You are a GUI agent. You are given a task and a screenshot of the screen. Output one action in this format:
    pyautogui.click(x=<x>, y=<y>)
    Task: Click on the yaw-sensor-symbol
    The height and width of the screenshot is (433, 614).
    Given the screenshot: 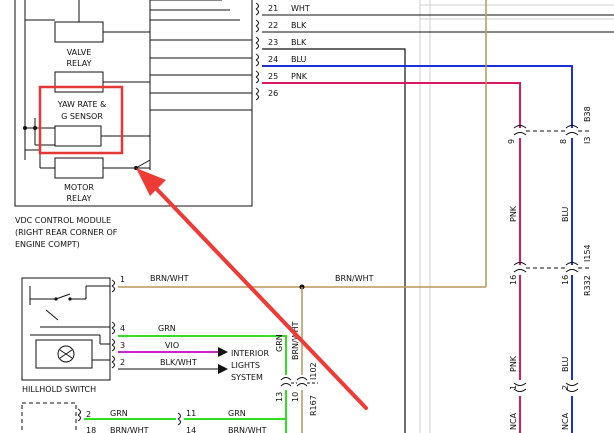 What is the action you would take?
    pyautogui.click(x=78, y=136)
    